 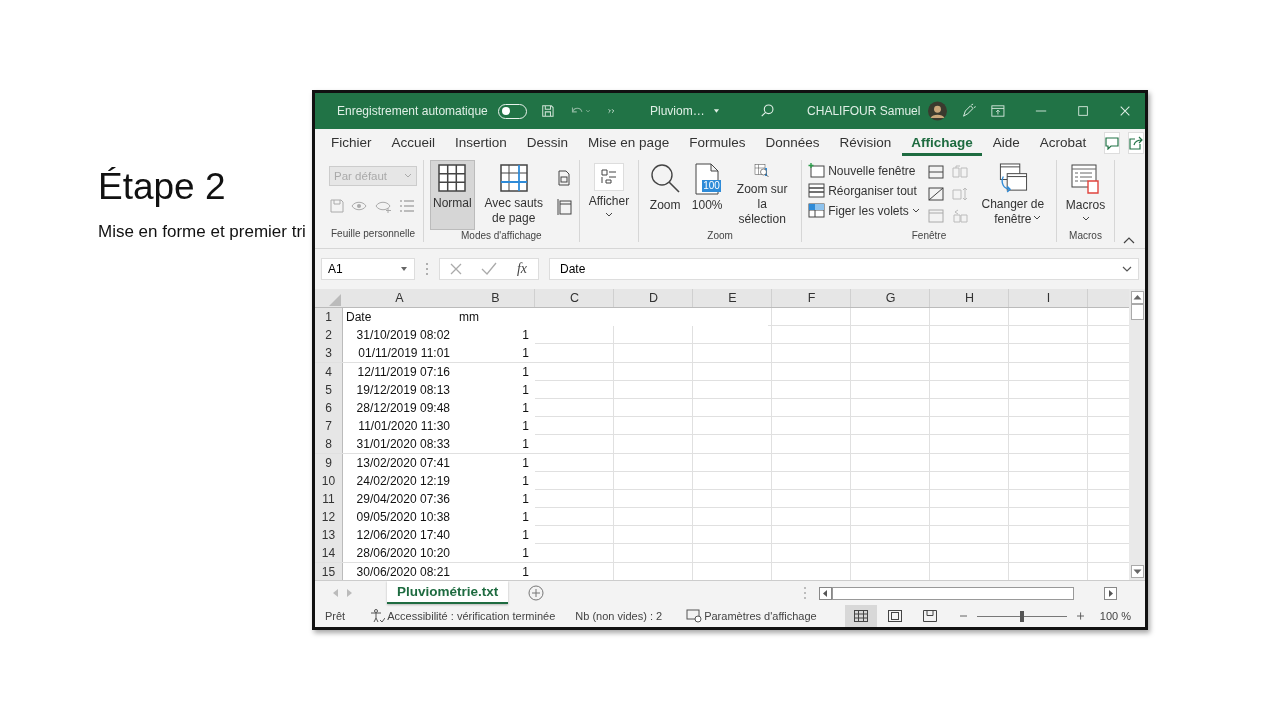 I want to click on display-settings-button: Paramètres d'affichage, so click(x=751, y=616).